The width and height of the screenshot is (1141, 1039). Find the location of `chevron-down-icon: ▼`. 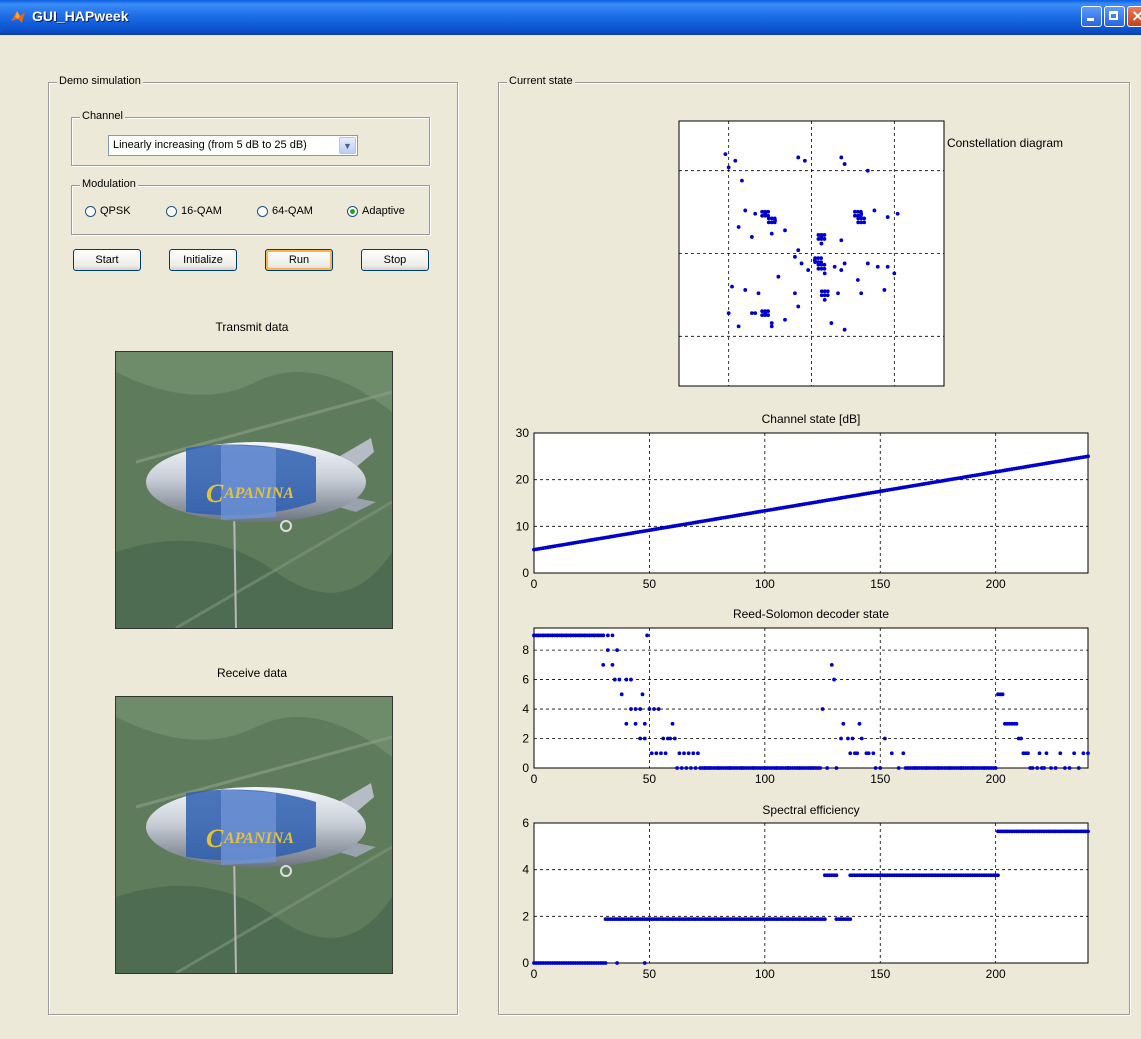

chevron-down-icon: ▼ is located at coordinates (347, 145).